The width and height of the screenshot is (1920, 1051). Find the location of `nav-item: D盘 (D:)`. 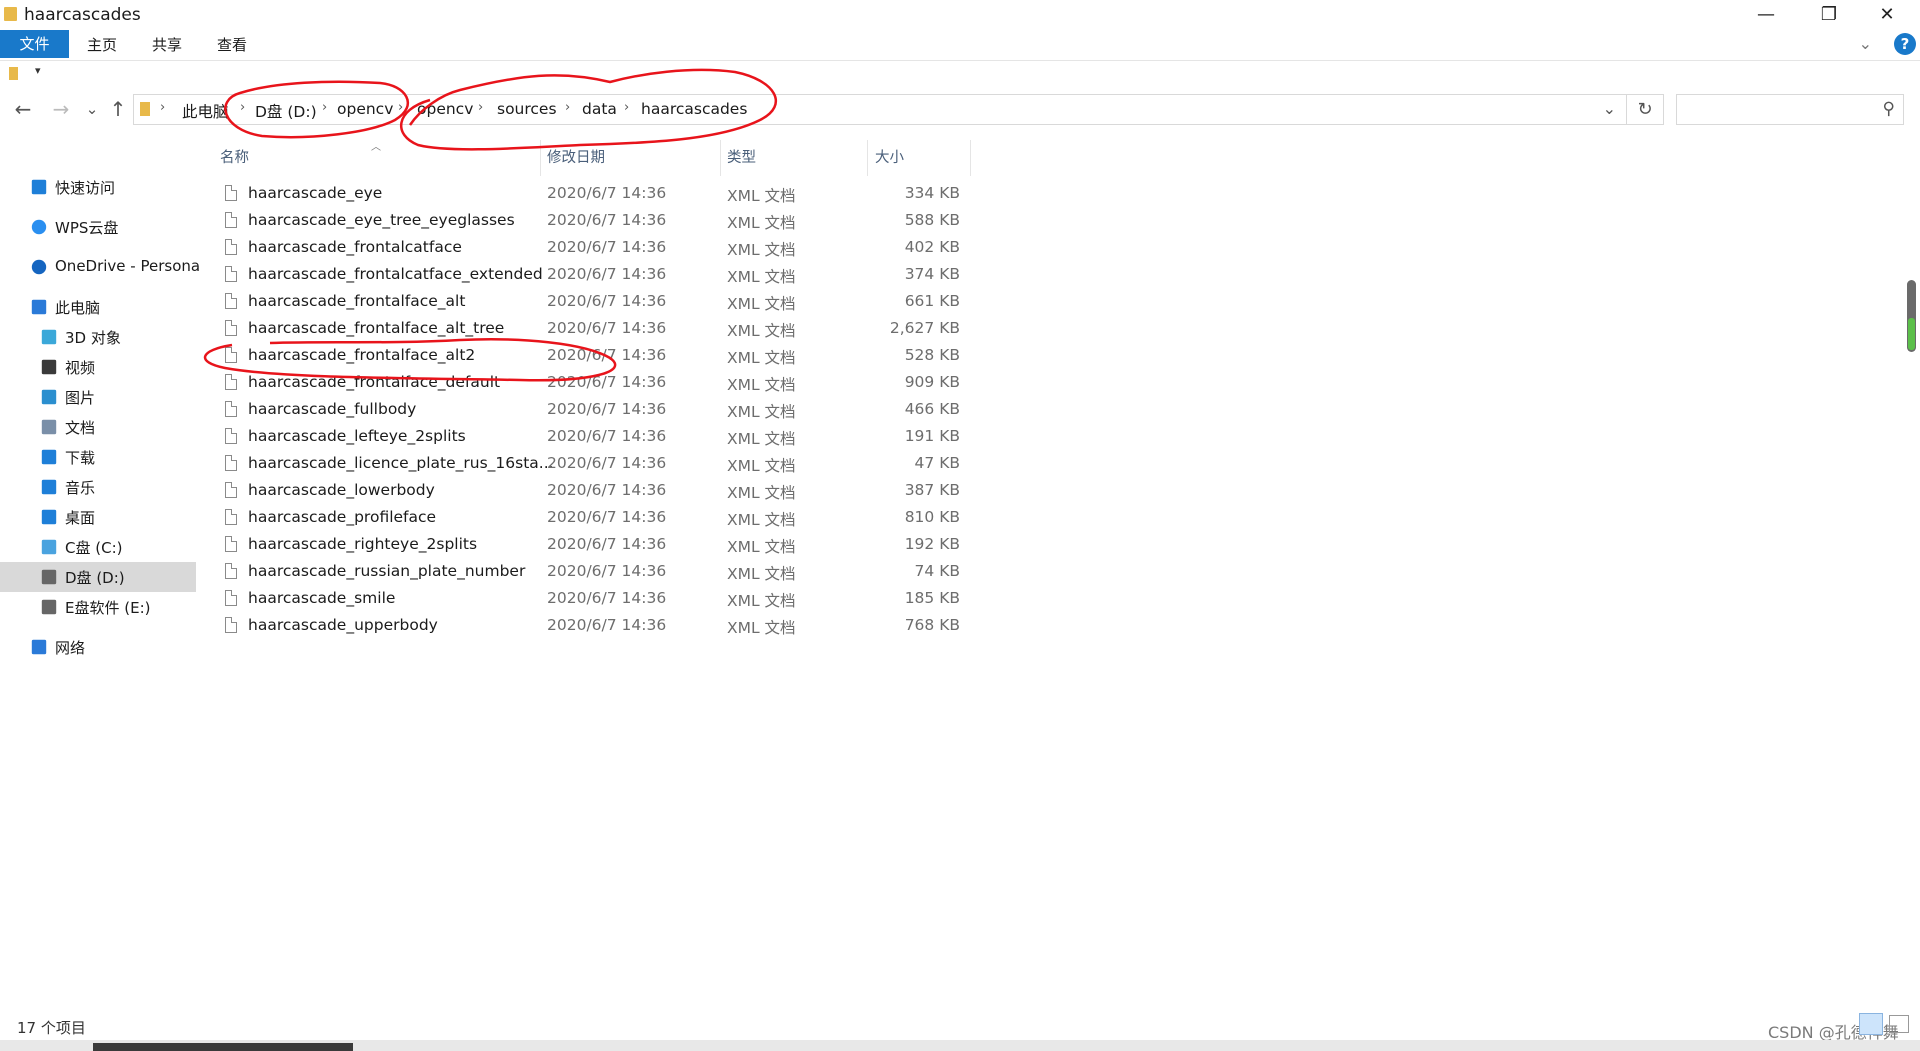

nav-item: D盘 (D:) is located at coordinates (98, 577).